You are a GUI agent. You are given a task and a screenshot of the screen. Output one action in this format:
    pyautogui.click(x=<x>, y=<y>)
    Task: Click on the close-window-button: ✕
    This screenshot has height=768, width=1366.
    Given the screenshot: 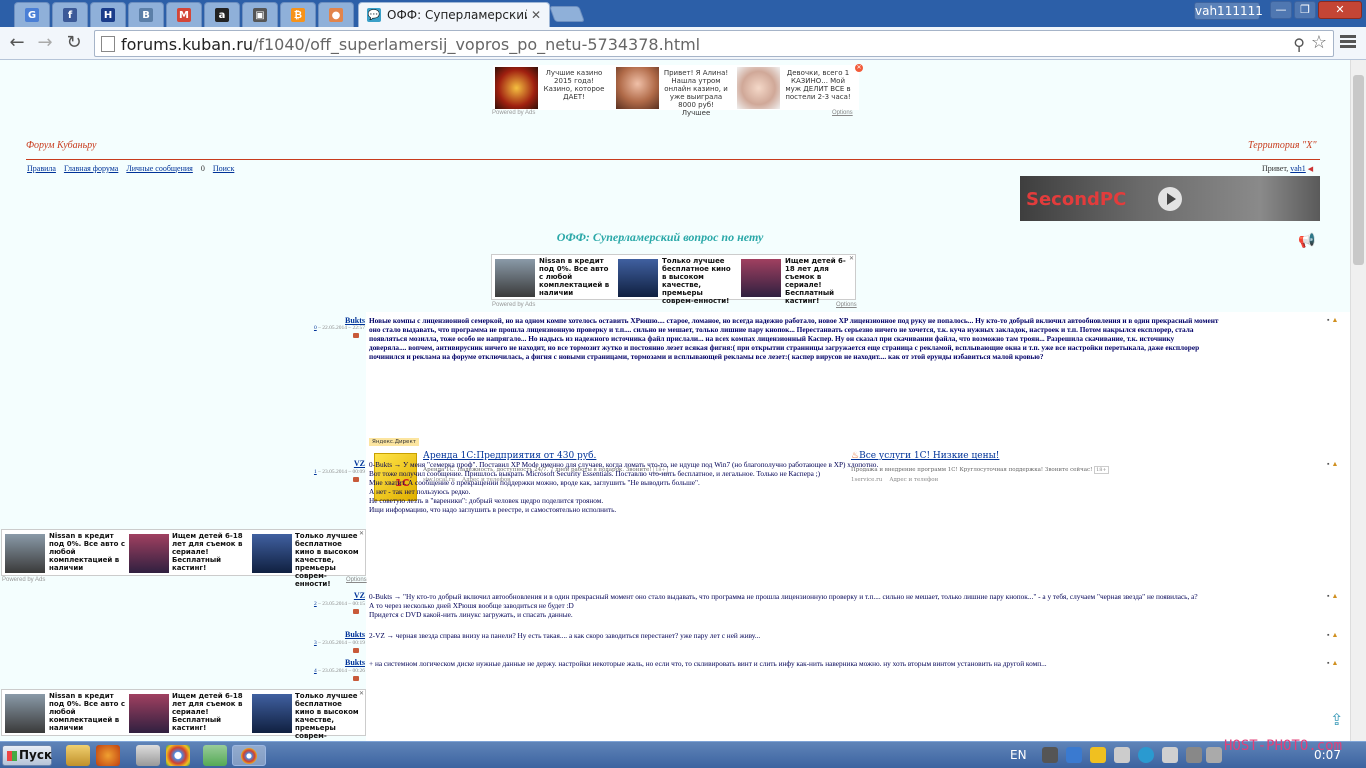 What is the action you would take?
    pyautogui.click(x=1340, y=10)
    